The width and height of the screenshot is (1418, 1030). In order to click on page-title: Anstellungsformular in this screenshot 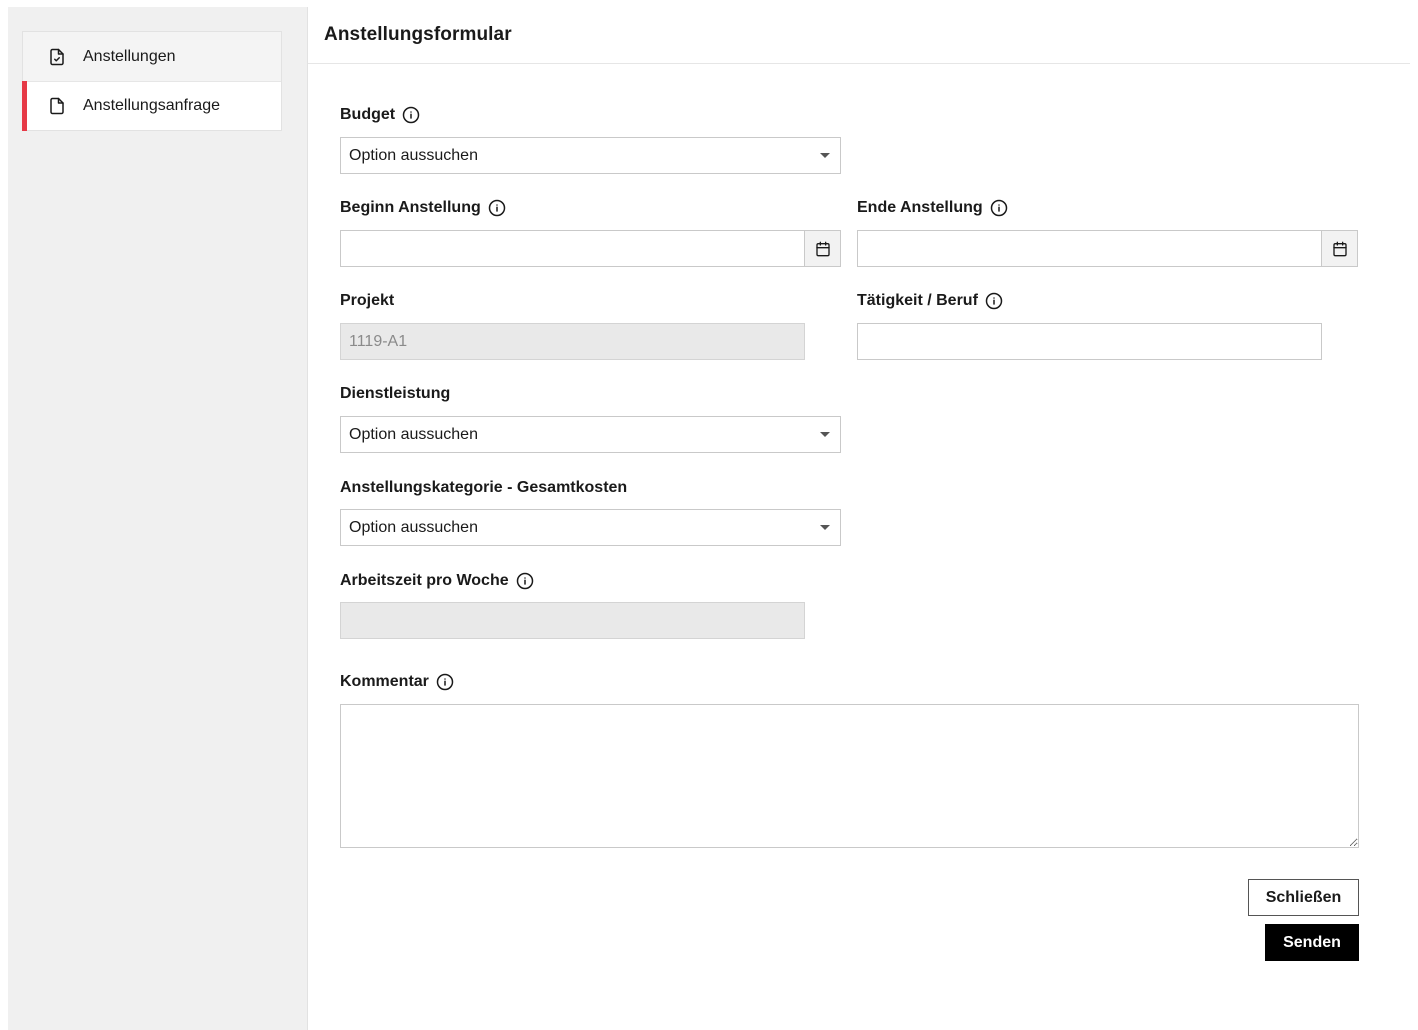, I will do `click(859, 35)`.